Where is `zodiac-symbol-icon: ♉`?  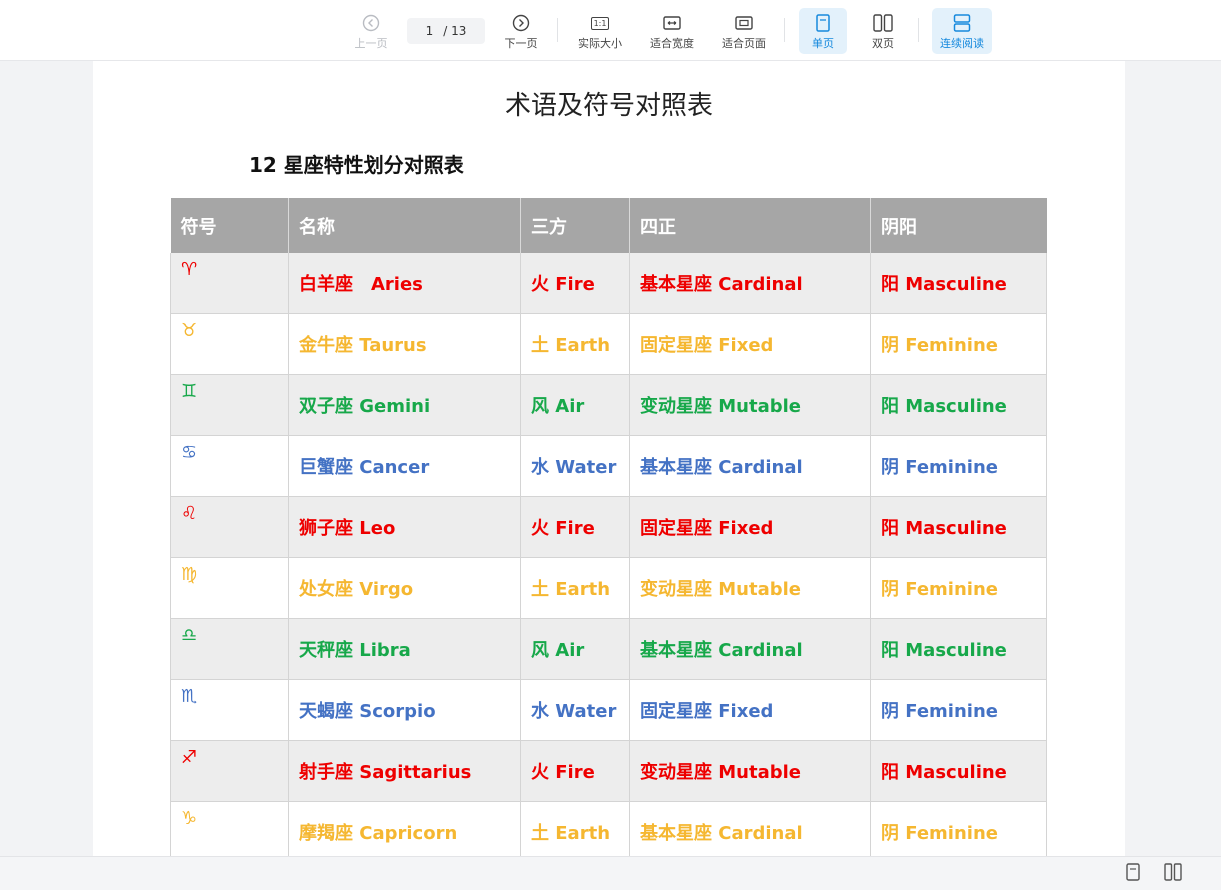 zodiac-symbol-icon: ♉ is located at coordinates (229, 344).